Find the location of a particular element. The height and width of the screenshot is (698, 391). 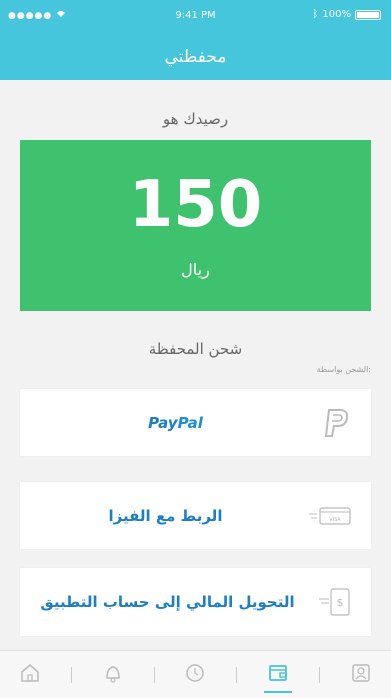

tab-orders is located at coordinates (195, 675).